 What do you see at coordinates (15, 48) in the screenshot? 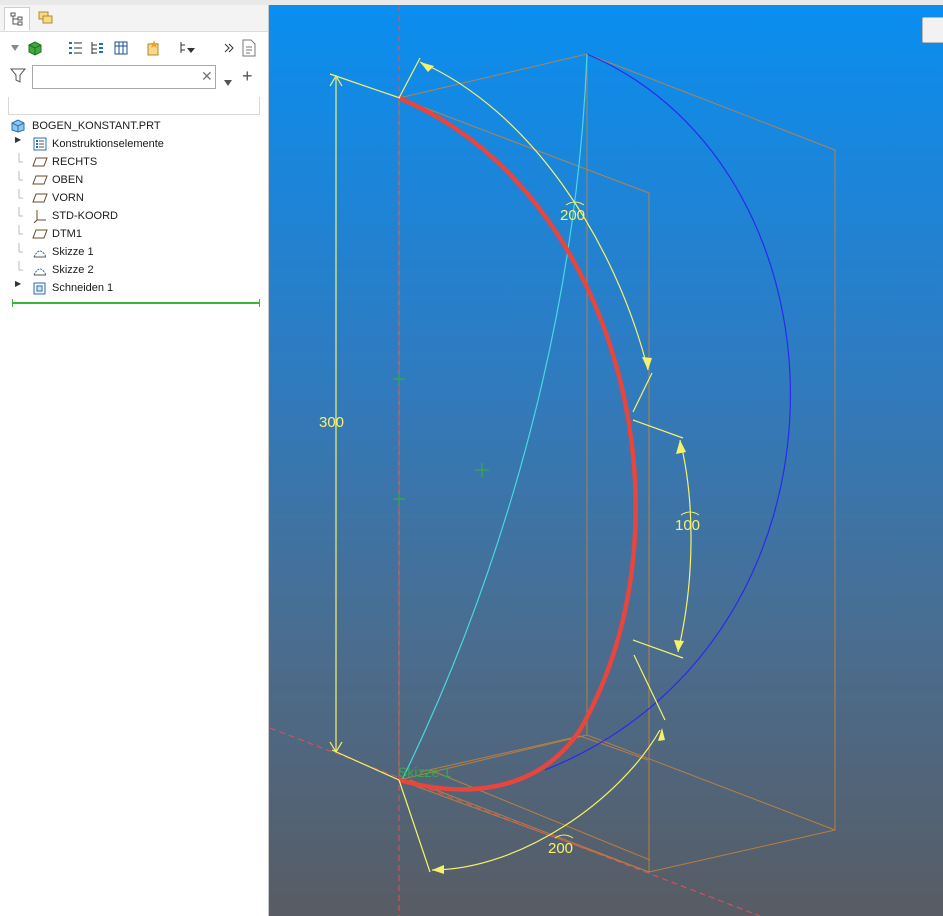
I see `display-dropdown-icon` at bounding box center [15, 48].